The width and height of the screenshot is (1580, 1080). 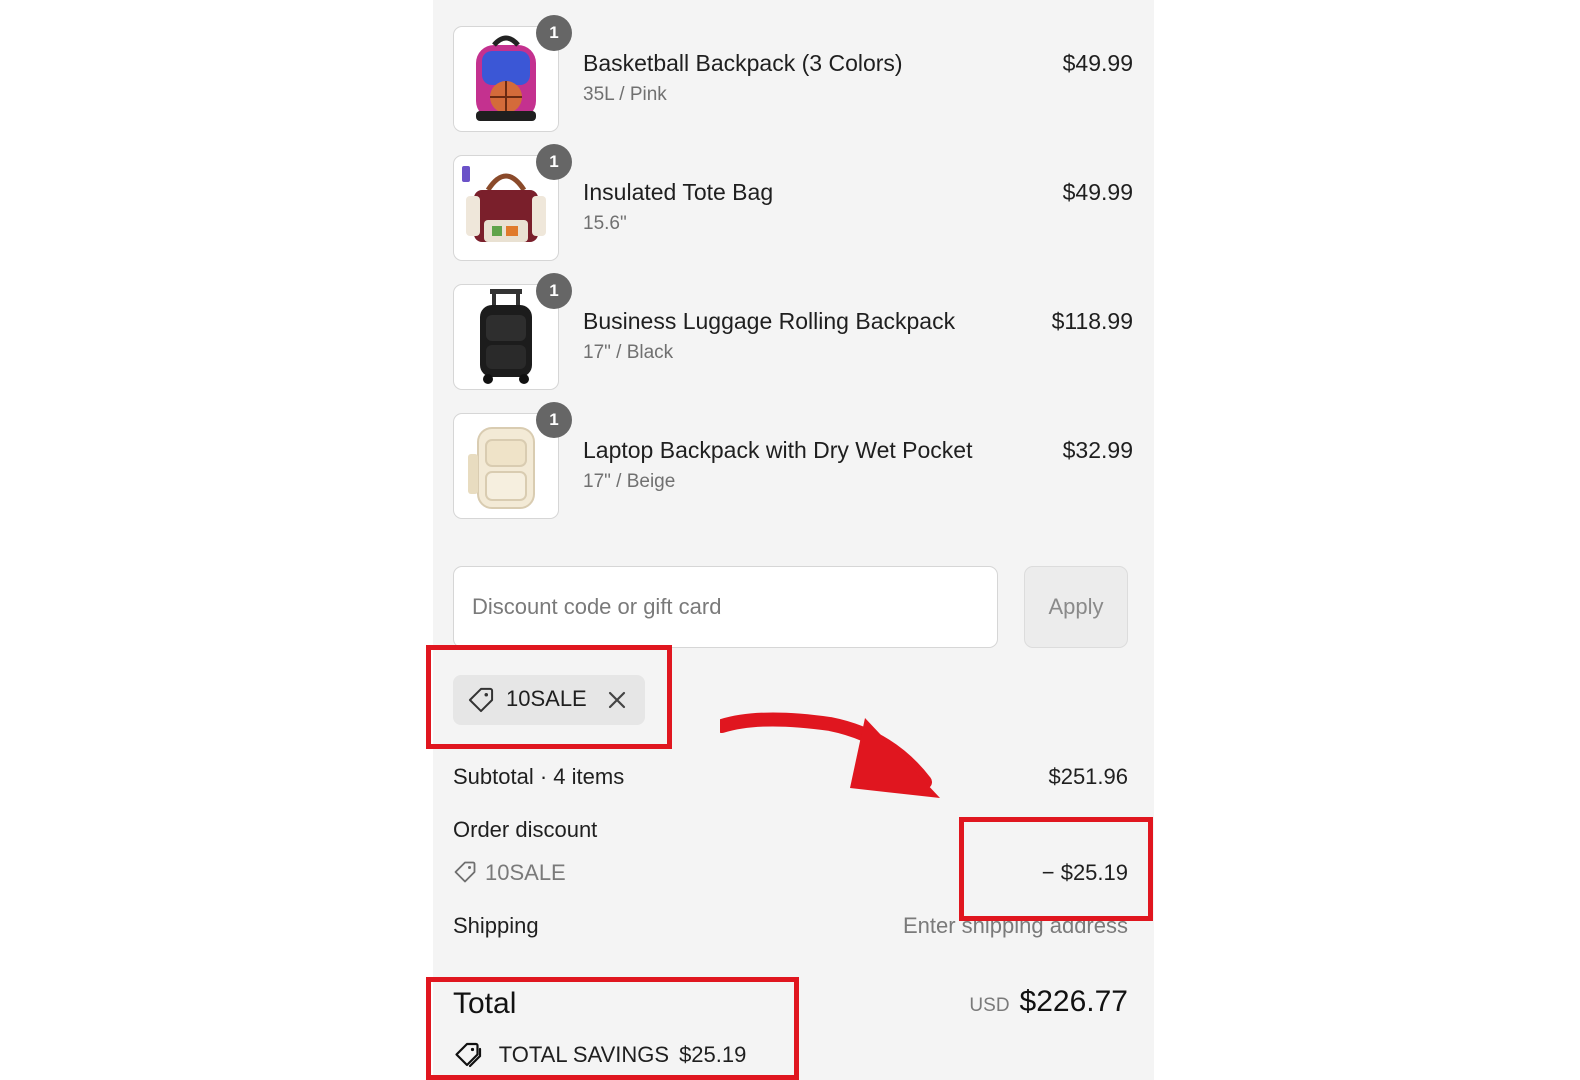 What do you see at coordinates (496, 925) in the screenshot?
I see `shipping-label: Shipping` at bounding box center [496, 925].